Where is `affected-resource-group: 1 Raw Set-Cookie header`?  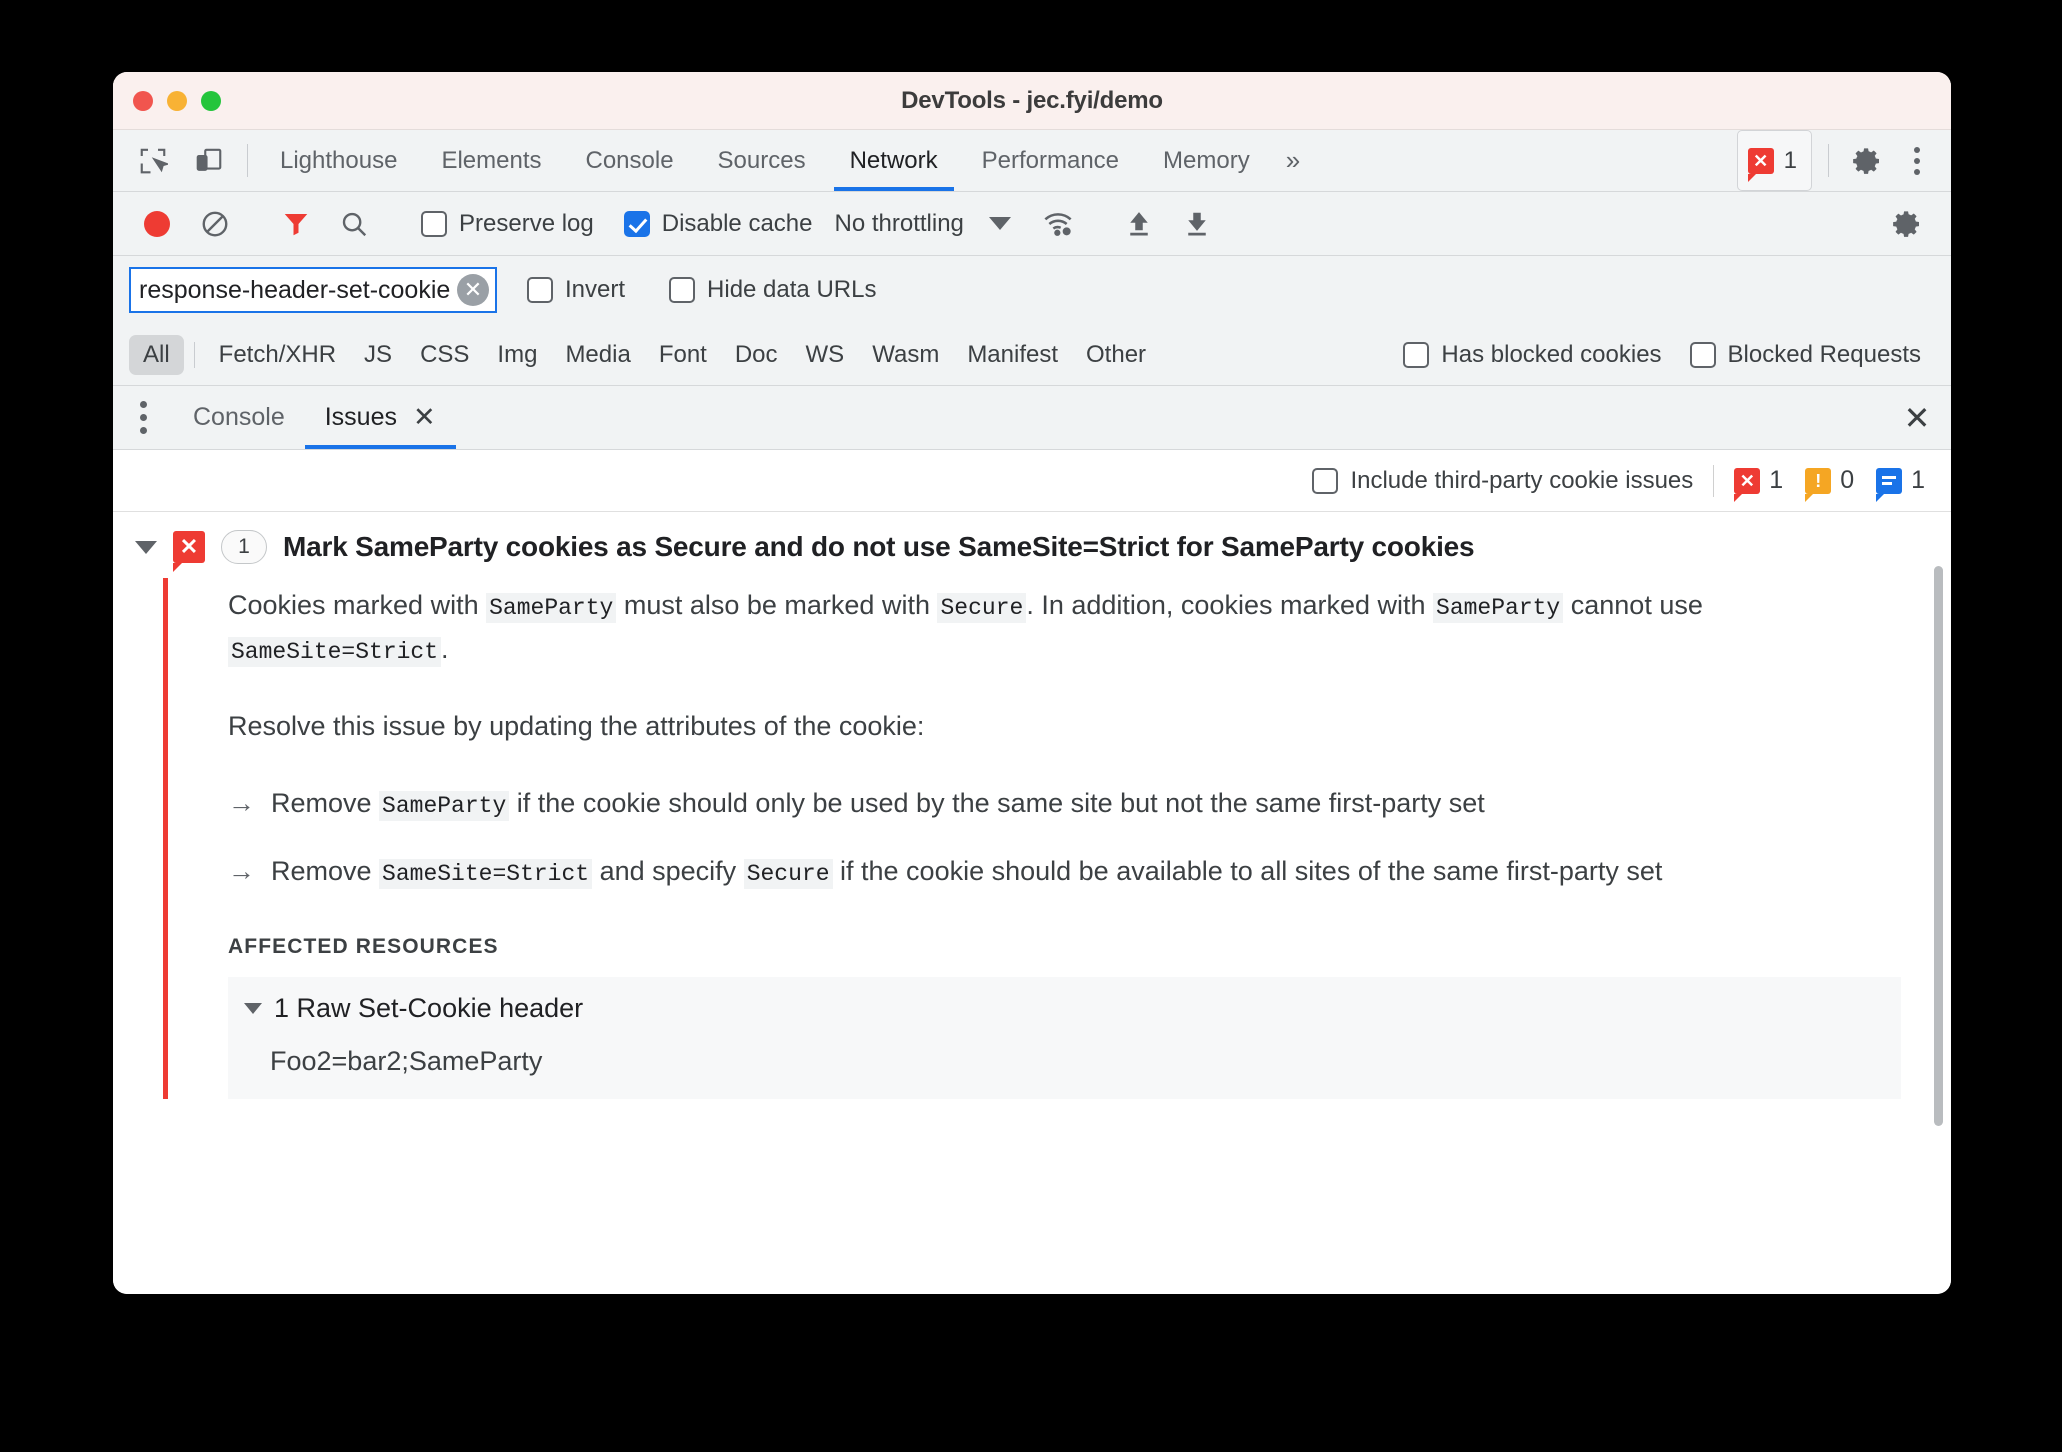 affected-resource-group: 1 Raw Set-Cookie header is located at coordinates (1072, 1008).